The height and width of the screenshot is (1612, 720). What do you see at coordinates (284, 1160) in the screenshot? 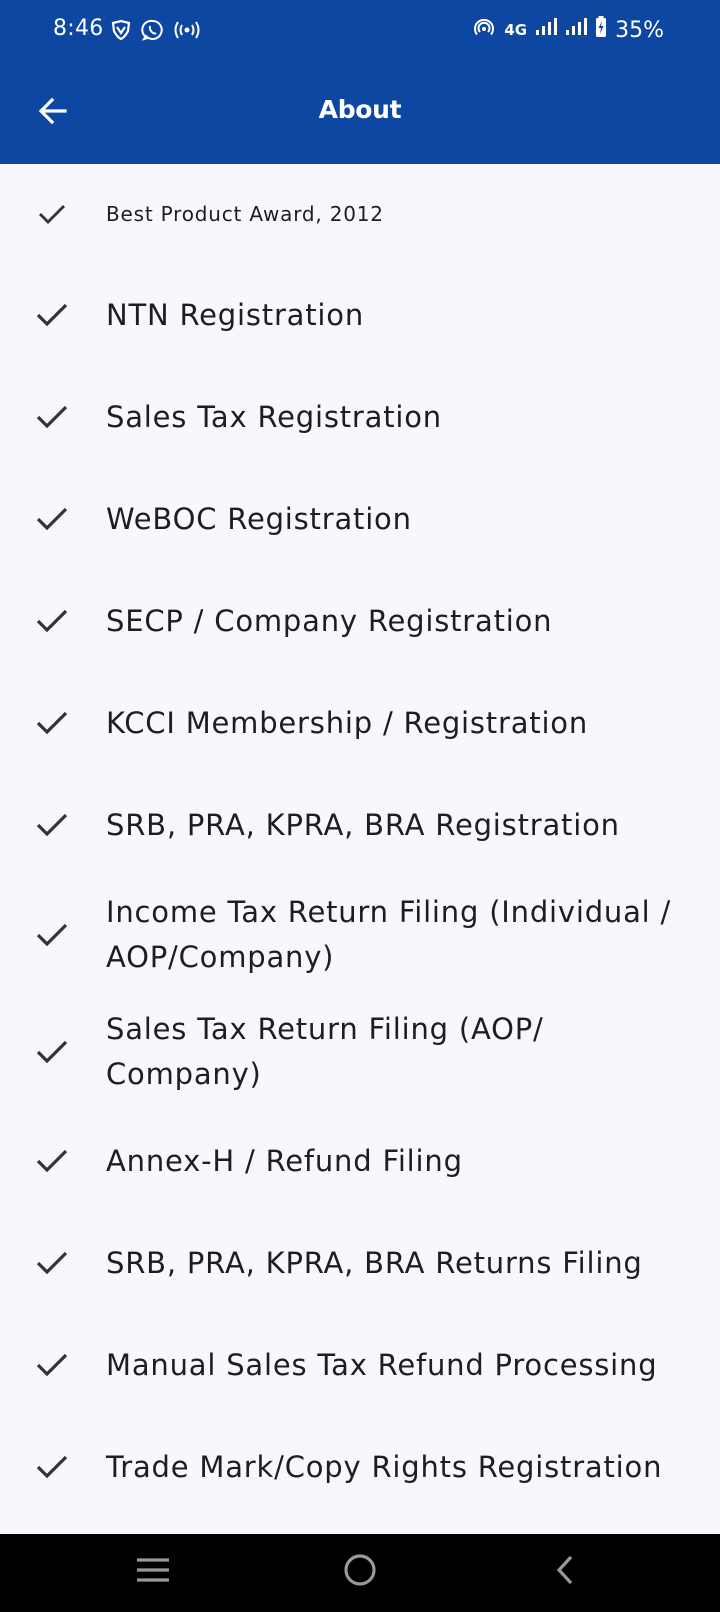
I see `list-item-label: Annex-H / Refund Filing` at bounding box center [284, 1160].